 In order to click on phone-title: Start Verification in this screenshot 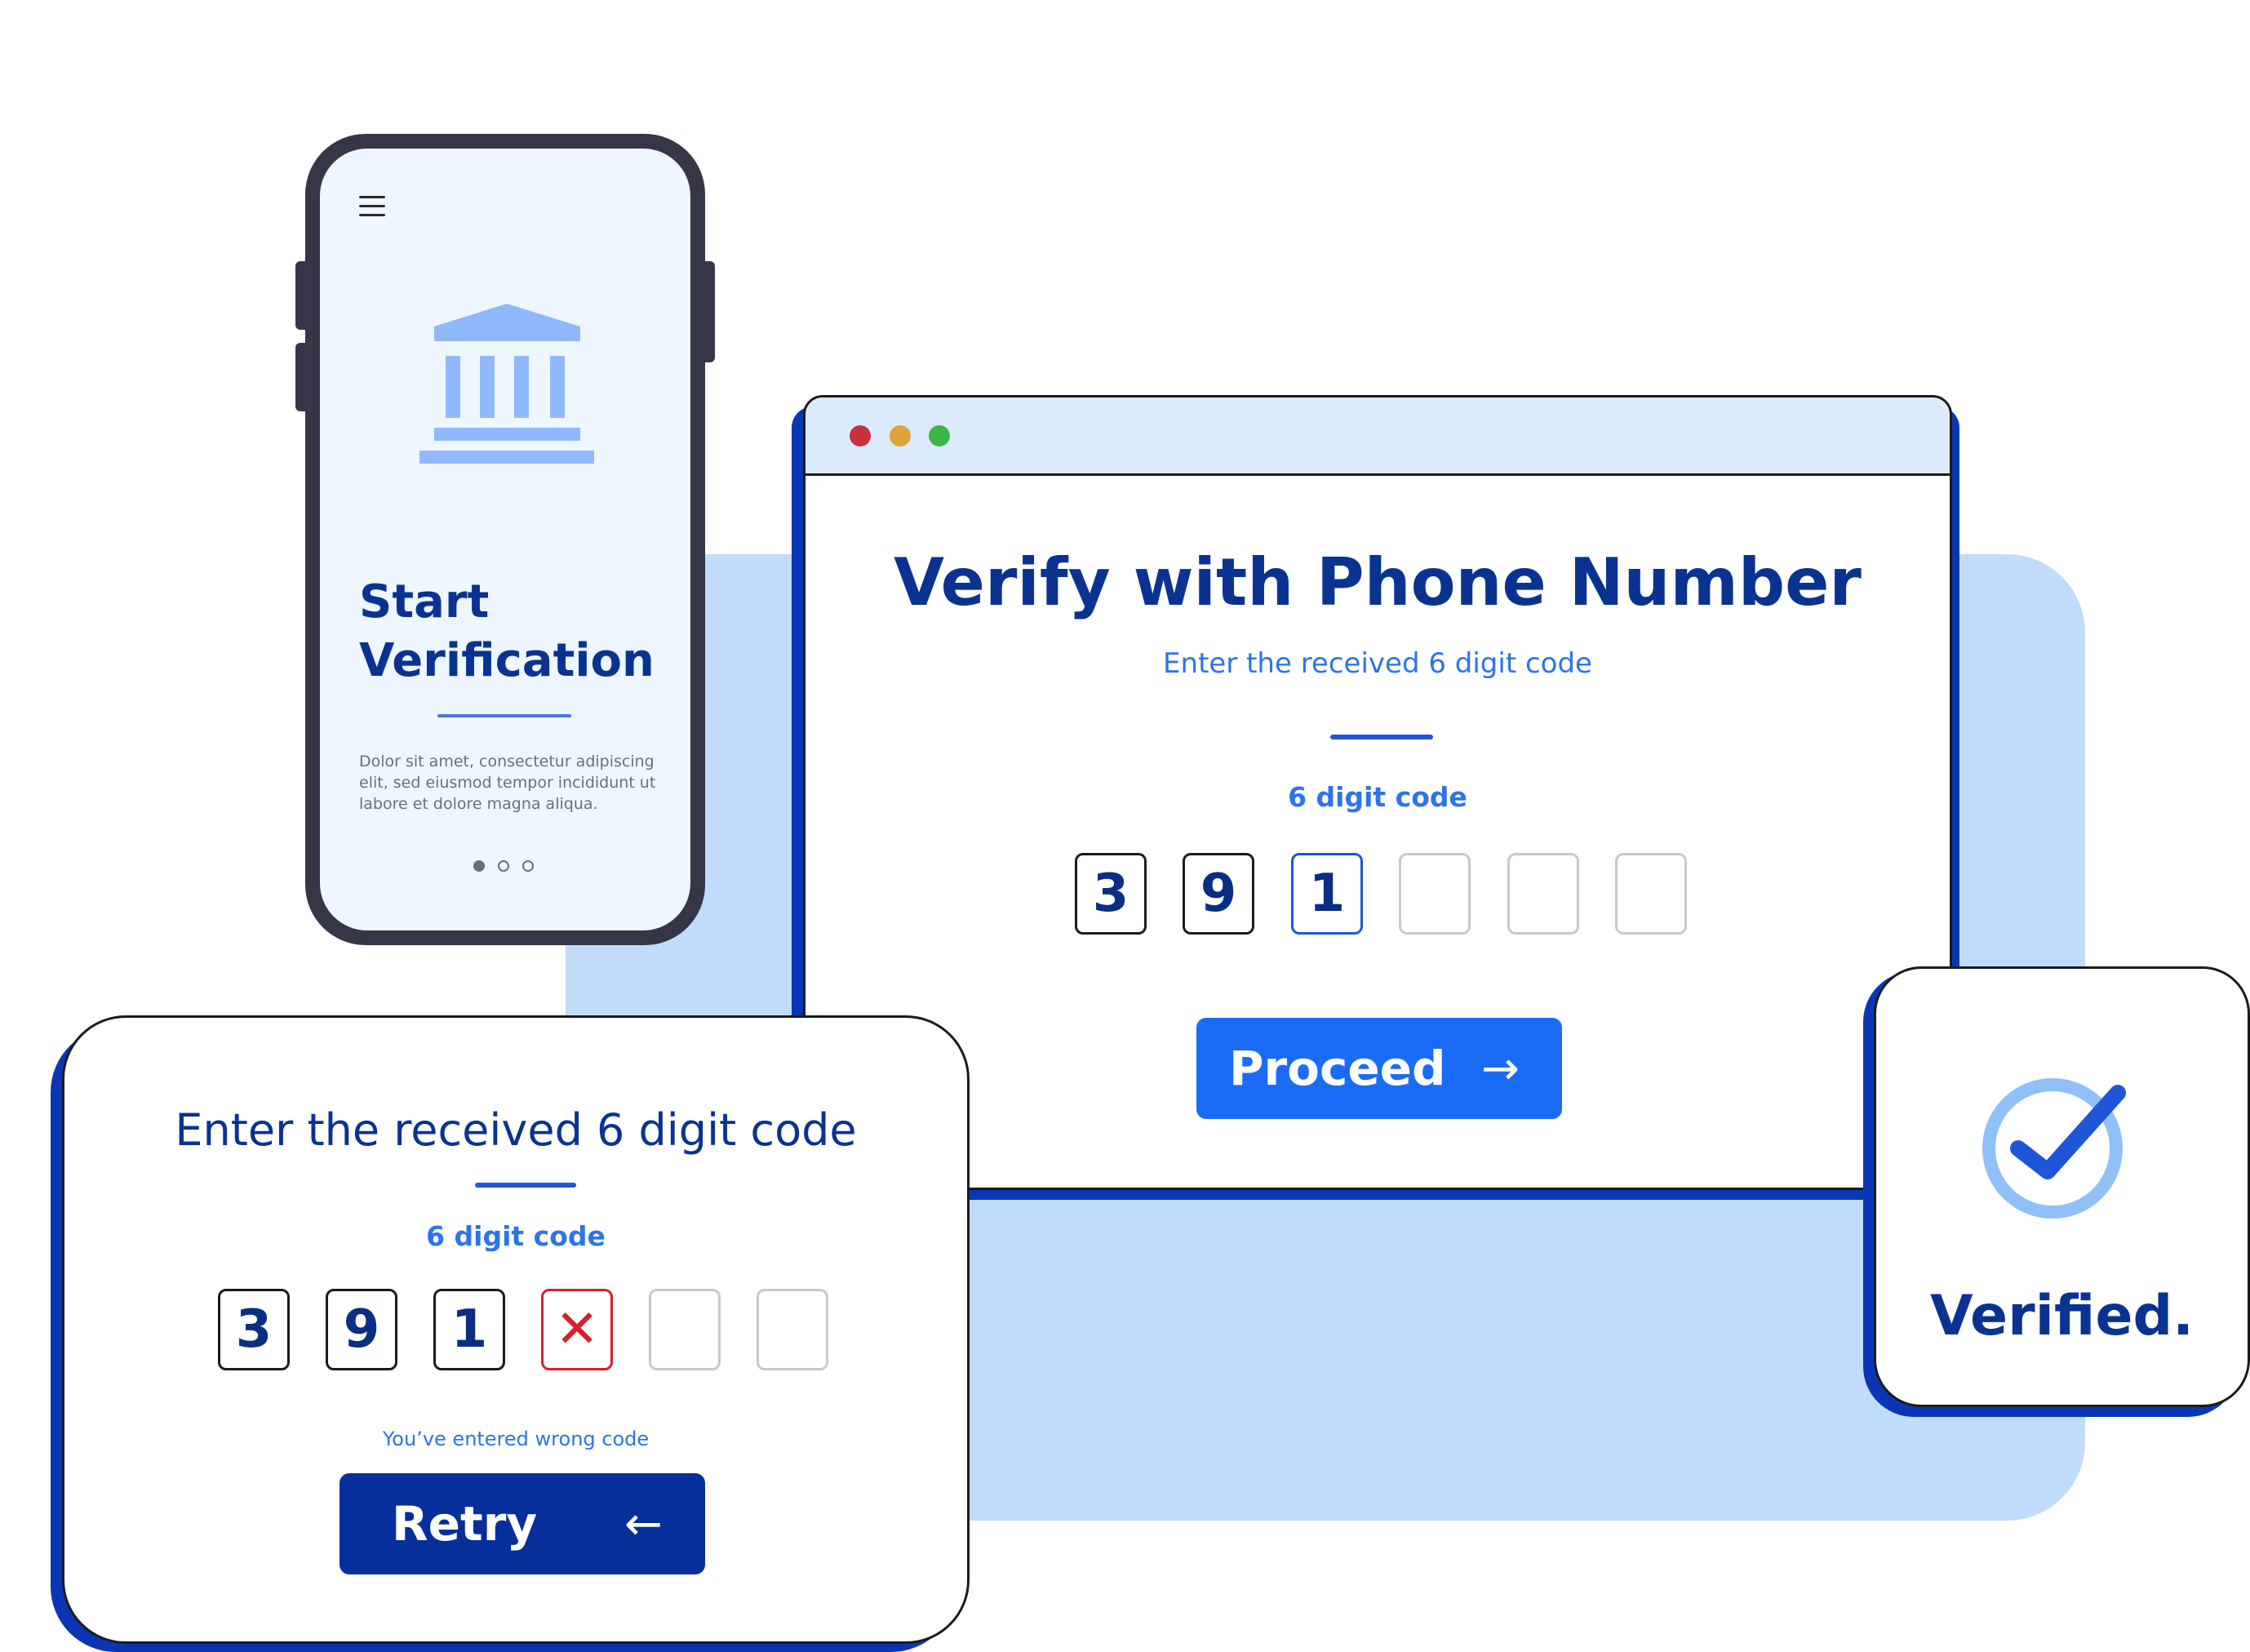, I will do `click(507, 632)`.